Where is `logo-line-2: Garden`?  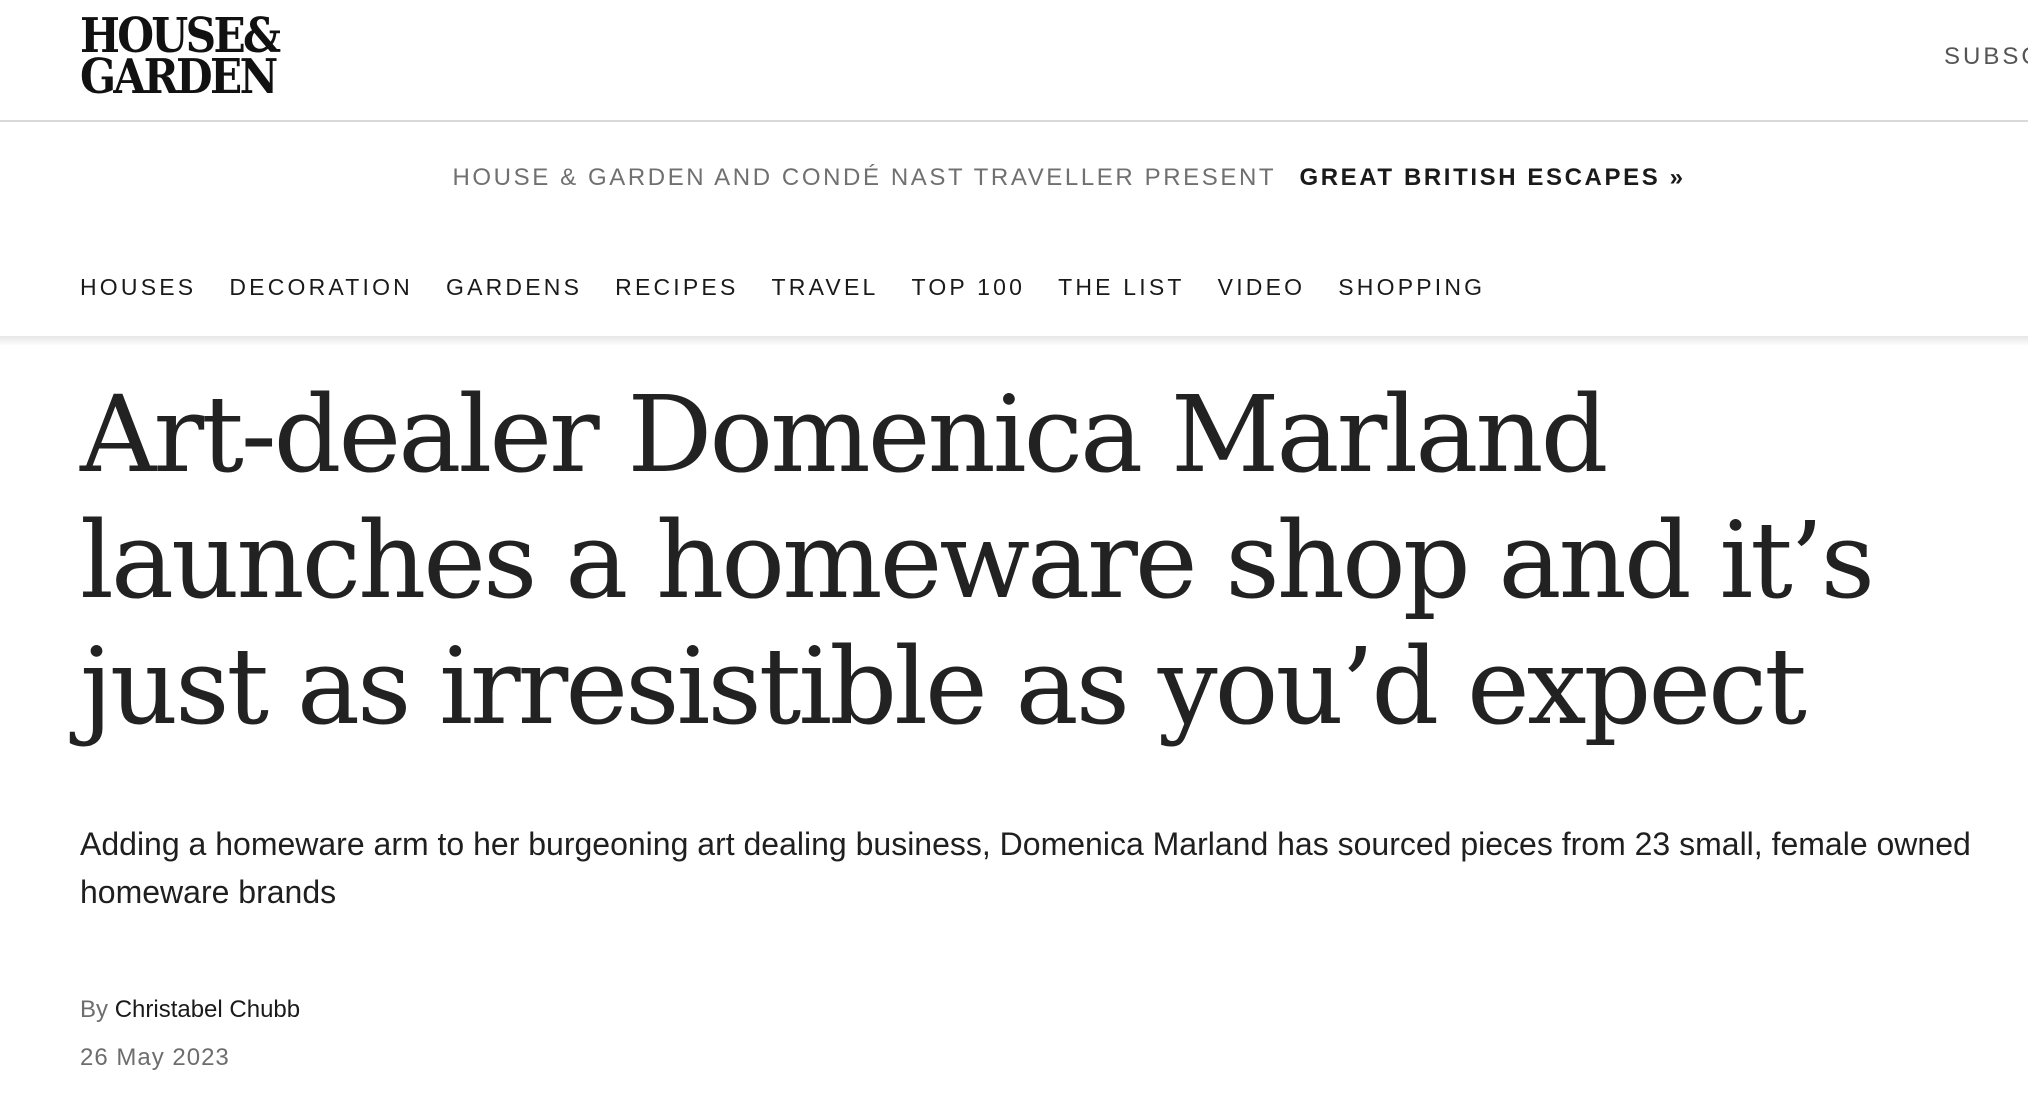
logo-line-2: Garden is located at coordinates (179, 77).